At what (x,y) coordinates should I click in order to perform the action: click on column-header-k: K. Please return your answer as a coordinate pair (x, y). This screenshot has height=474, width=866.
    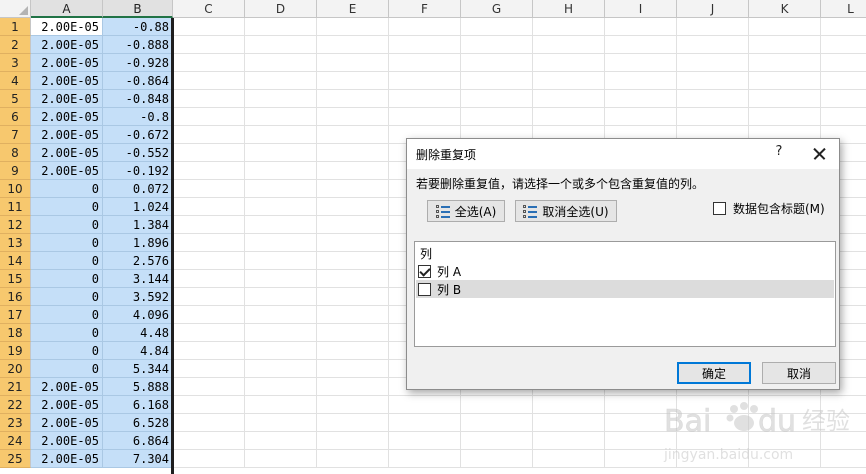
    Looking at the image, I should click on (785, 9).